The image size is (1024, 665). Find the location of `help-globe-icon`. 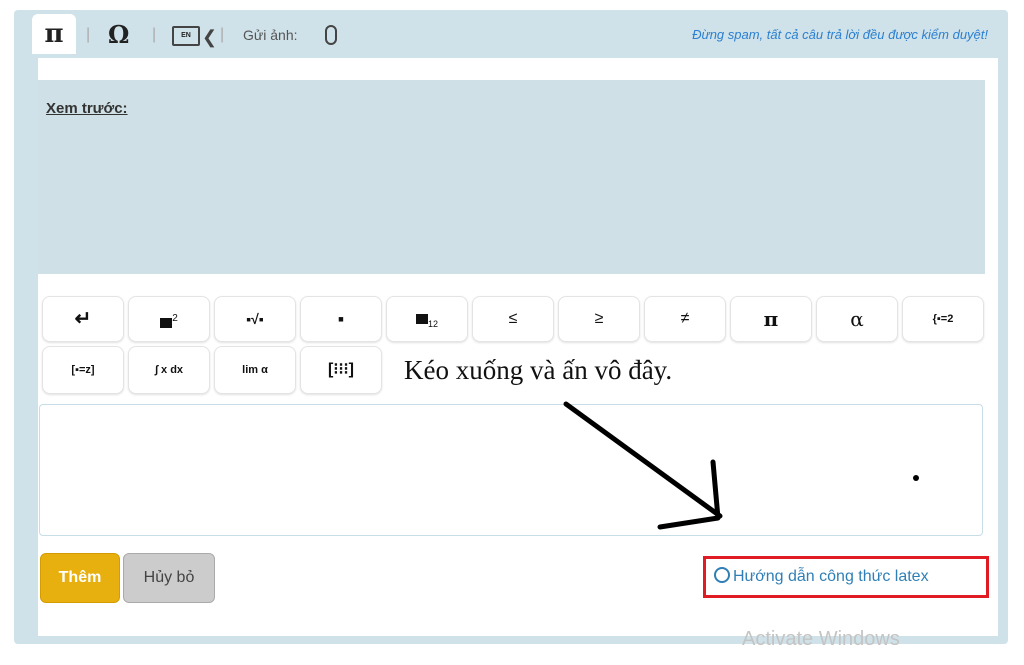

help-globe-icon is located at coordinates (722, 574).